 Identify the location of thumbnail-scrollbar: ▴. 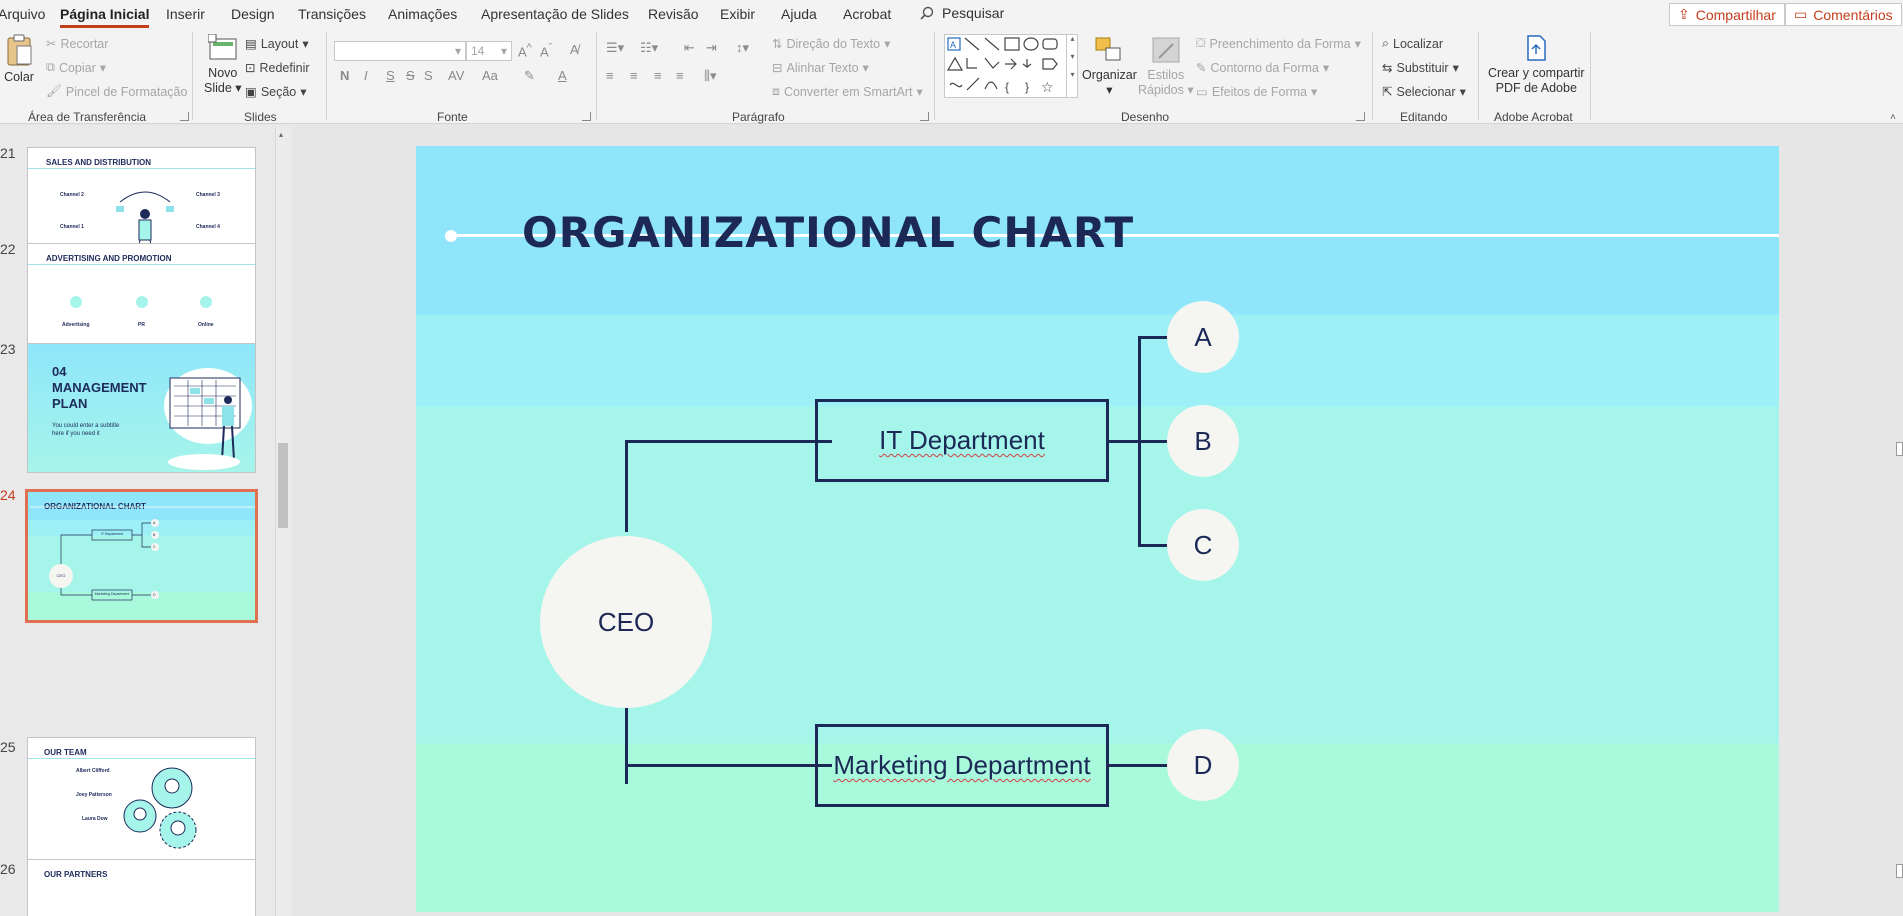
(282, 522).